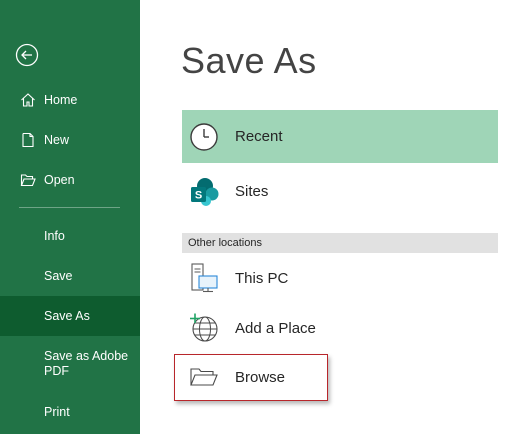 The width and height of the screenshot is (509, 434). I want to click on sidebar-item-print: Print, so click(70, 412).